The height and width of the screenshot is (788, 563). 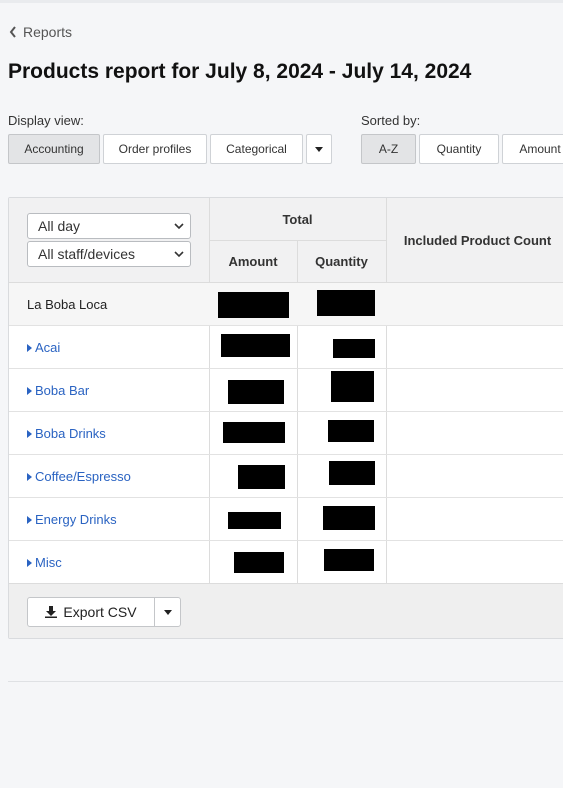 I want to click on category-link: Energy Drinks, so click(x=72, y=519).